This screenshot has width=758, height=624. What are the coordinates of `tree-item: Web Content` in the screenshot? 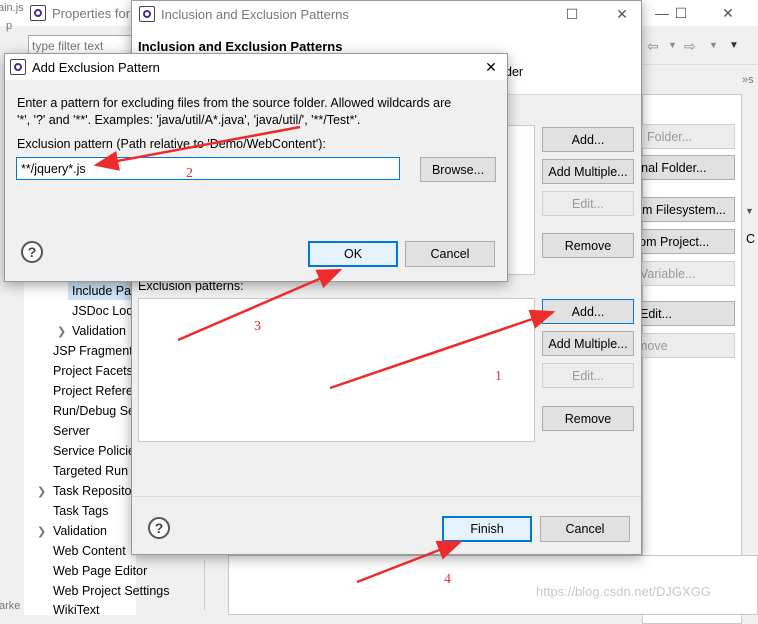 It's located at (89, 551).